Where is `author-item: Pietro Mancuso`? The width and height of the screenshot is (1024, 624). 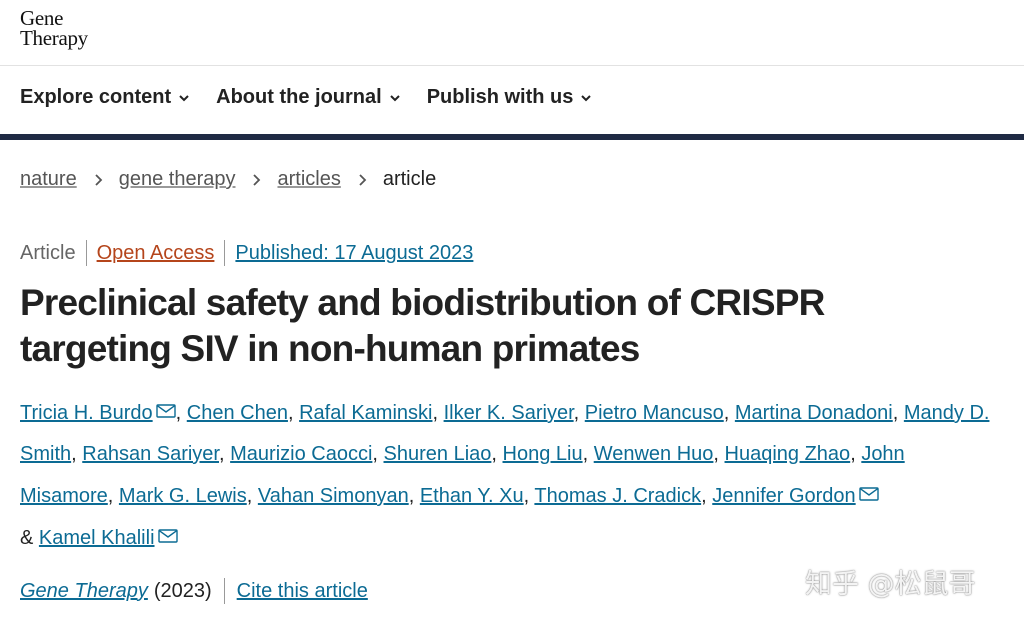 author-item: Pietro Mancuso is located at coordinates (654, 413).